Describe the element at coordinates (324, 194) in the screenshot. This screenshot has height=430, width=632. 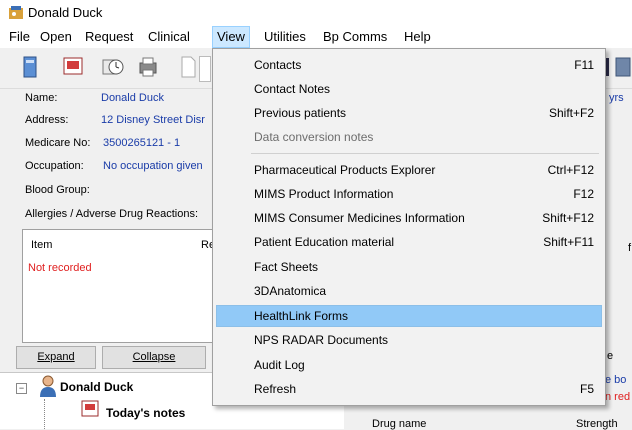
I see `menu-item-label: MIMS Product Information` at that location.